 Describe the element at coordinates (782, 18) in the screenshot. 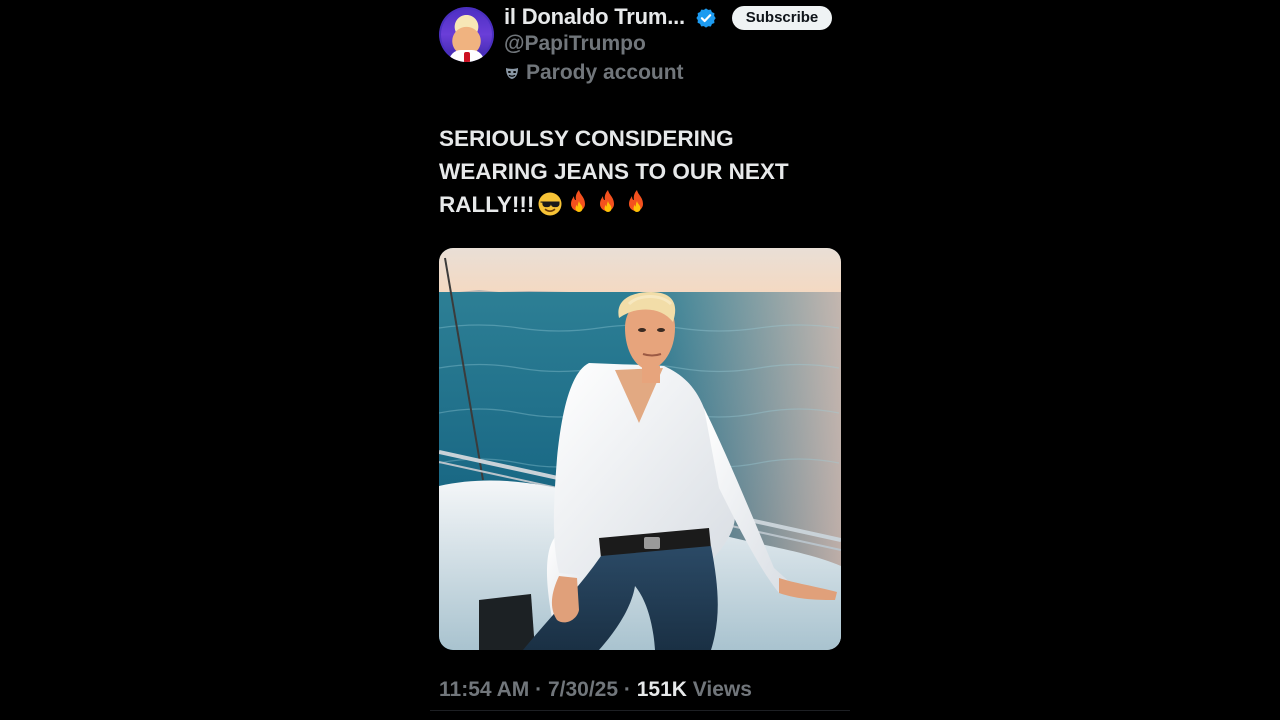

I see `subscribe-button: Subscribe` at that location.